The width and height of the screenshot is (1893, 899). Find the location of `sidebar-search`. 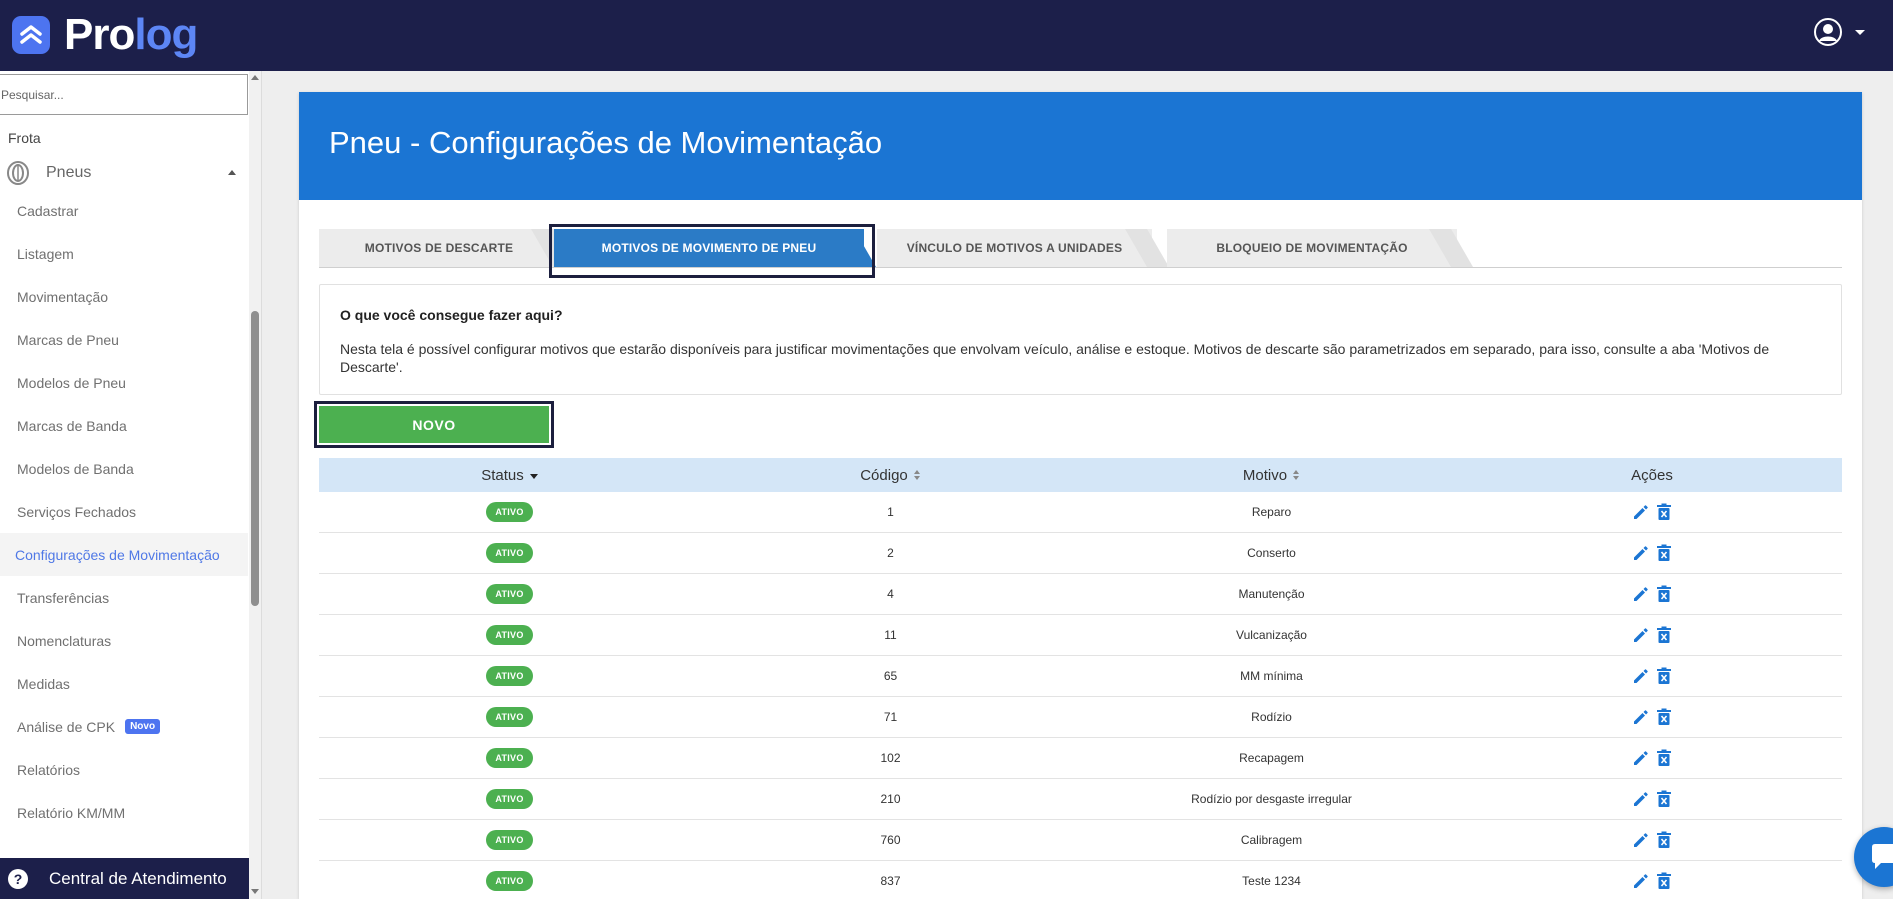

sidebar-search is located at coordinates (124, 94).